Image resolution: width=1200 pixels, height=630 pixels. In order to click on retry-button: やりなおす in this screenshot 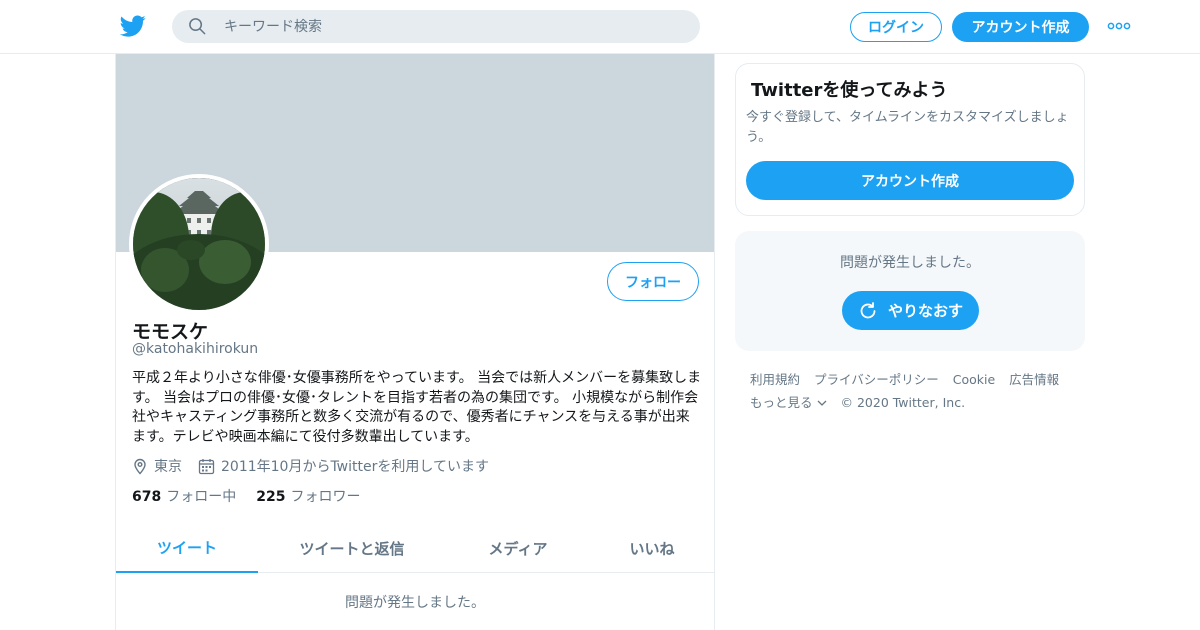, I will do `click(910, 310)`.